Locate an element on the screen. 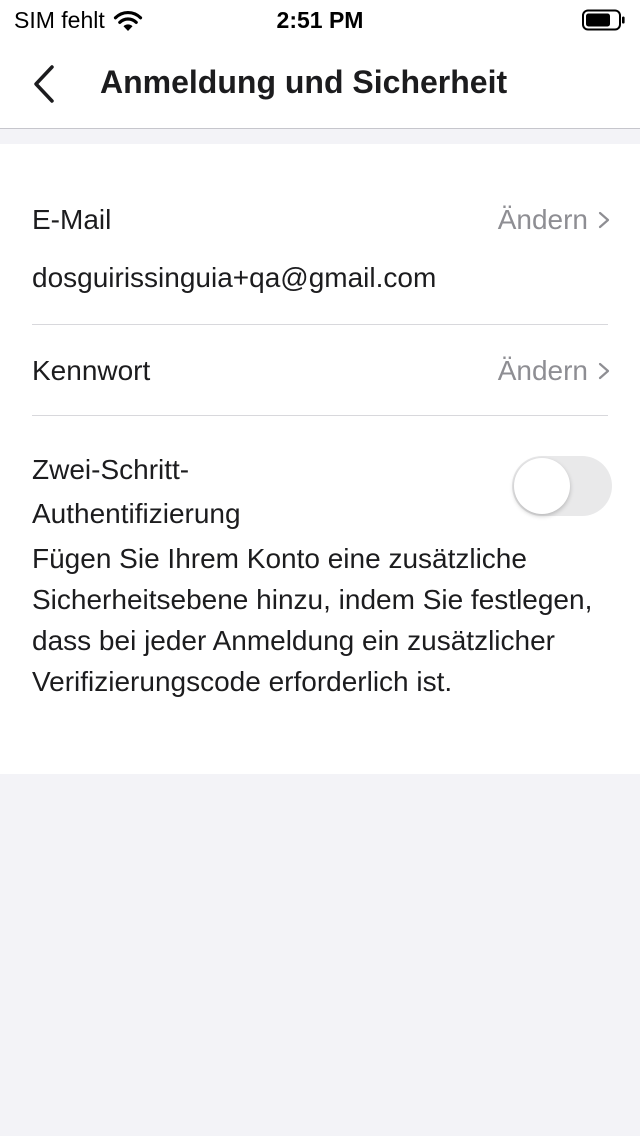 The width and height of the screenshot is (640, 1136). two-factor-label: Zwei-Schritt-Authentifizierung is located at coordinates (136, 491).